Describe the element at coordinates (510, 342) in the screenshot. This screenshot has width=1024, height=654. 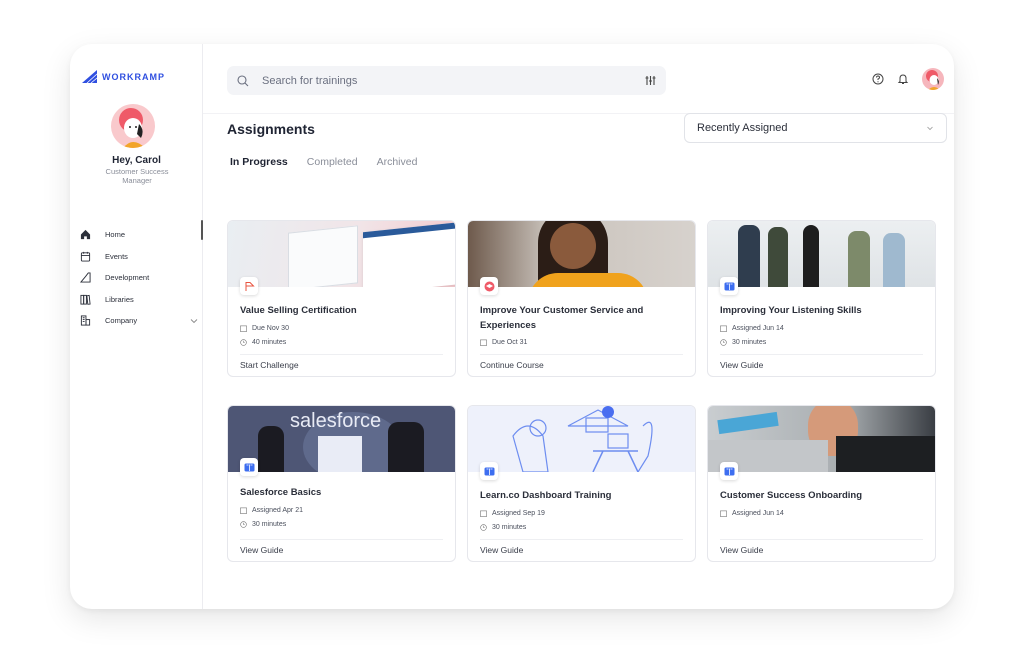
I see `card-date-text: Due Oct 31` at that location.